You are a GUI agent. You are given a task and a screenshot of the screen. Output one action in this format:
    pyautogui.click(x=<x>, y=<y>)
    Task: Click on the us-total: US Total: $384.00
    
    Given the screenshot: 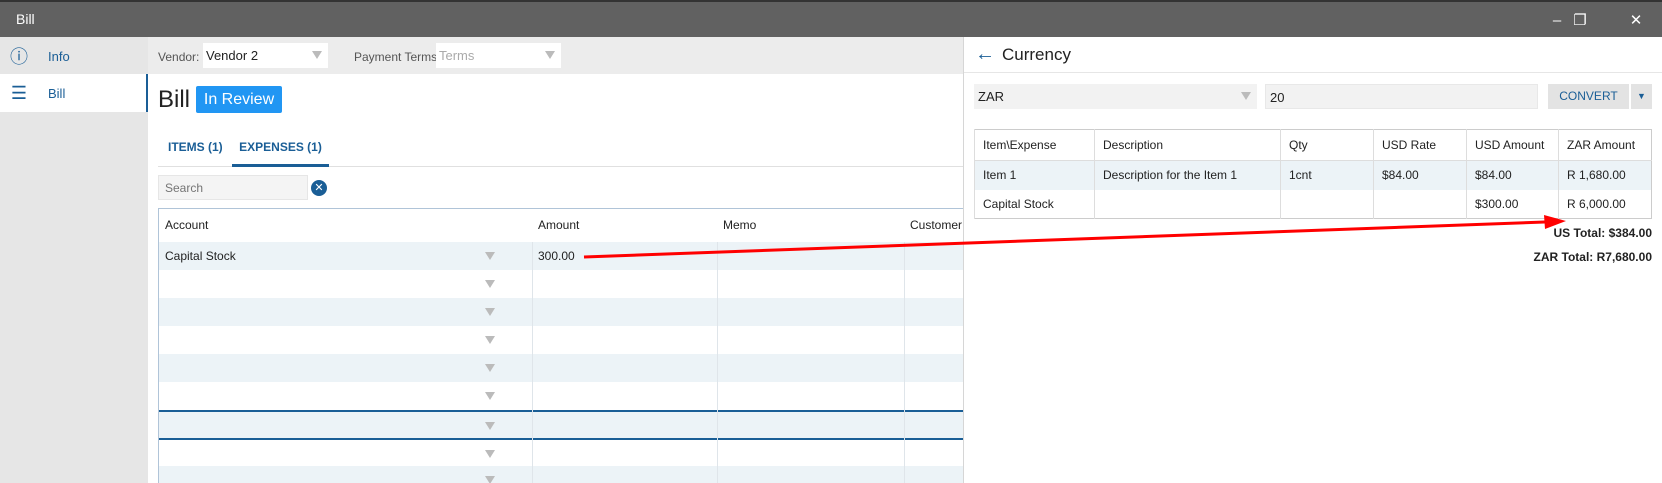 What is the action you would take?
    pyautogui.click(x=1602, y=233)
    